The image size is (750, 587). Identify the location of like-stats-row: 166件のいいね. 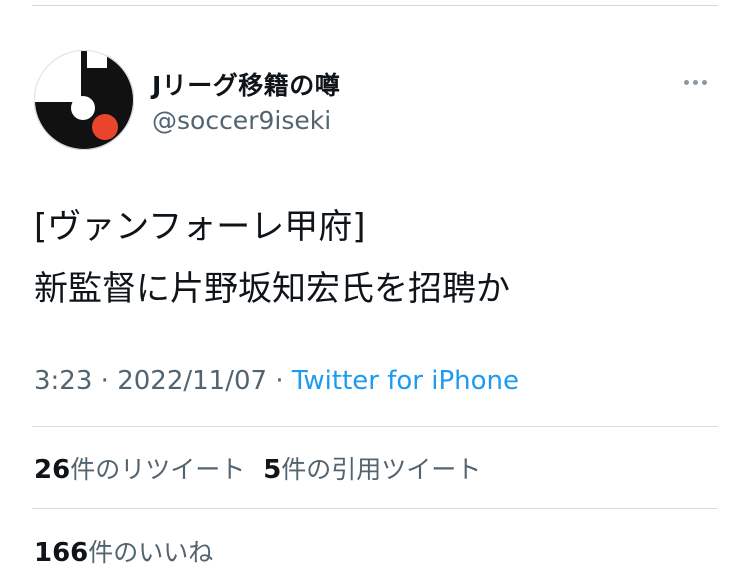
(123, 551).